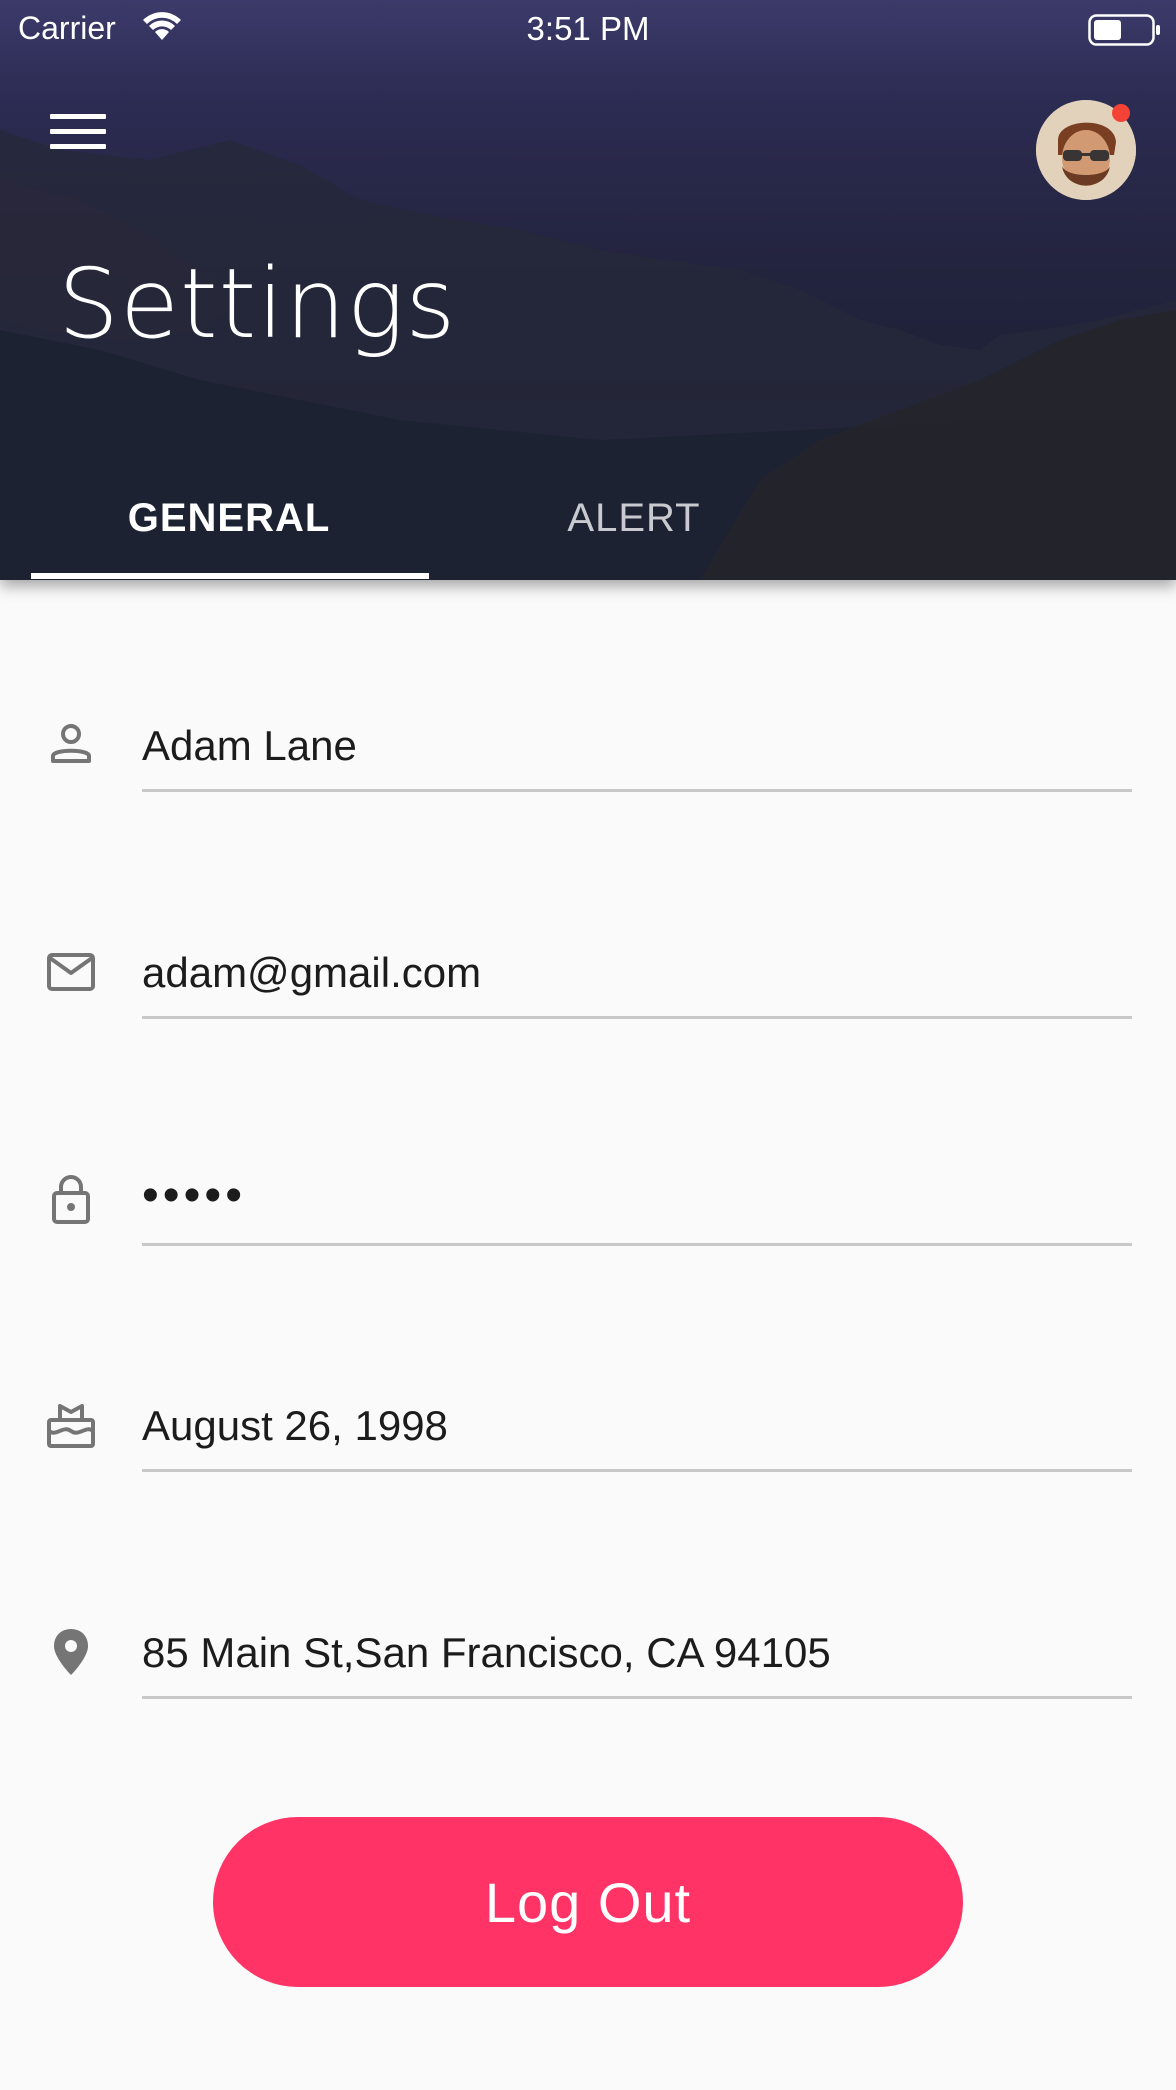 This screenshot has height=2090, width=1176. Describe the element at coordinates (486, 1653) in the screenshot. I see `address-value: 85 Main St,San Francisco, CA 94105` at that location.